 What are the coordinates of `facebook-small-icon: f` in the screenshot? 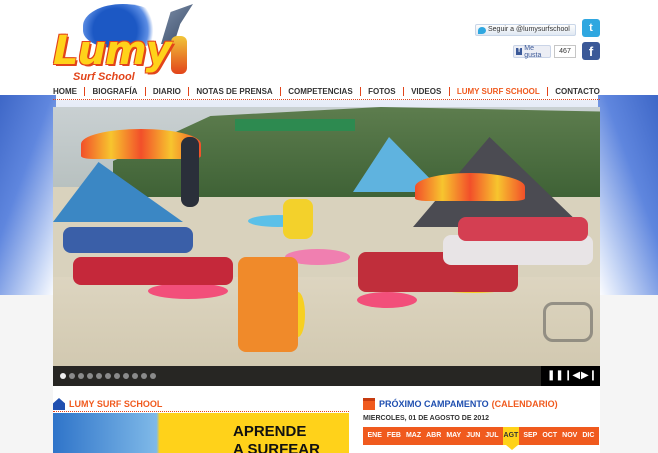 It's located at (519, 51).